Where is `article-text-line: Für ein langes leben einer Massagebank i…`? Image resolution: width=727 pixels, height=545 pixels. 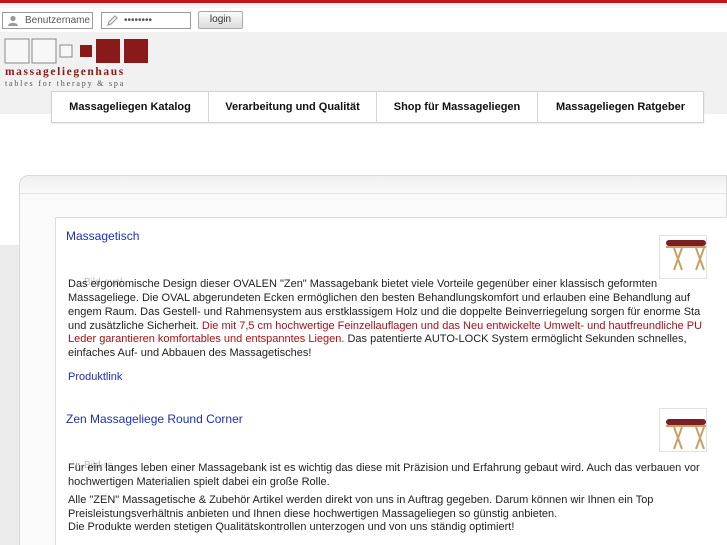
article-text-line: Für ein langes leben einer Massagebank i… is located at coordinates (384, 468).